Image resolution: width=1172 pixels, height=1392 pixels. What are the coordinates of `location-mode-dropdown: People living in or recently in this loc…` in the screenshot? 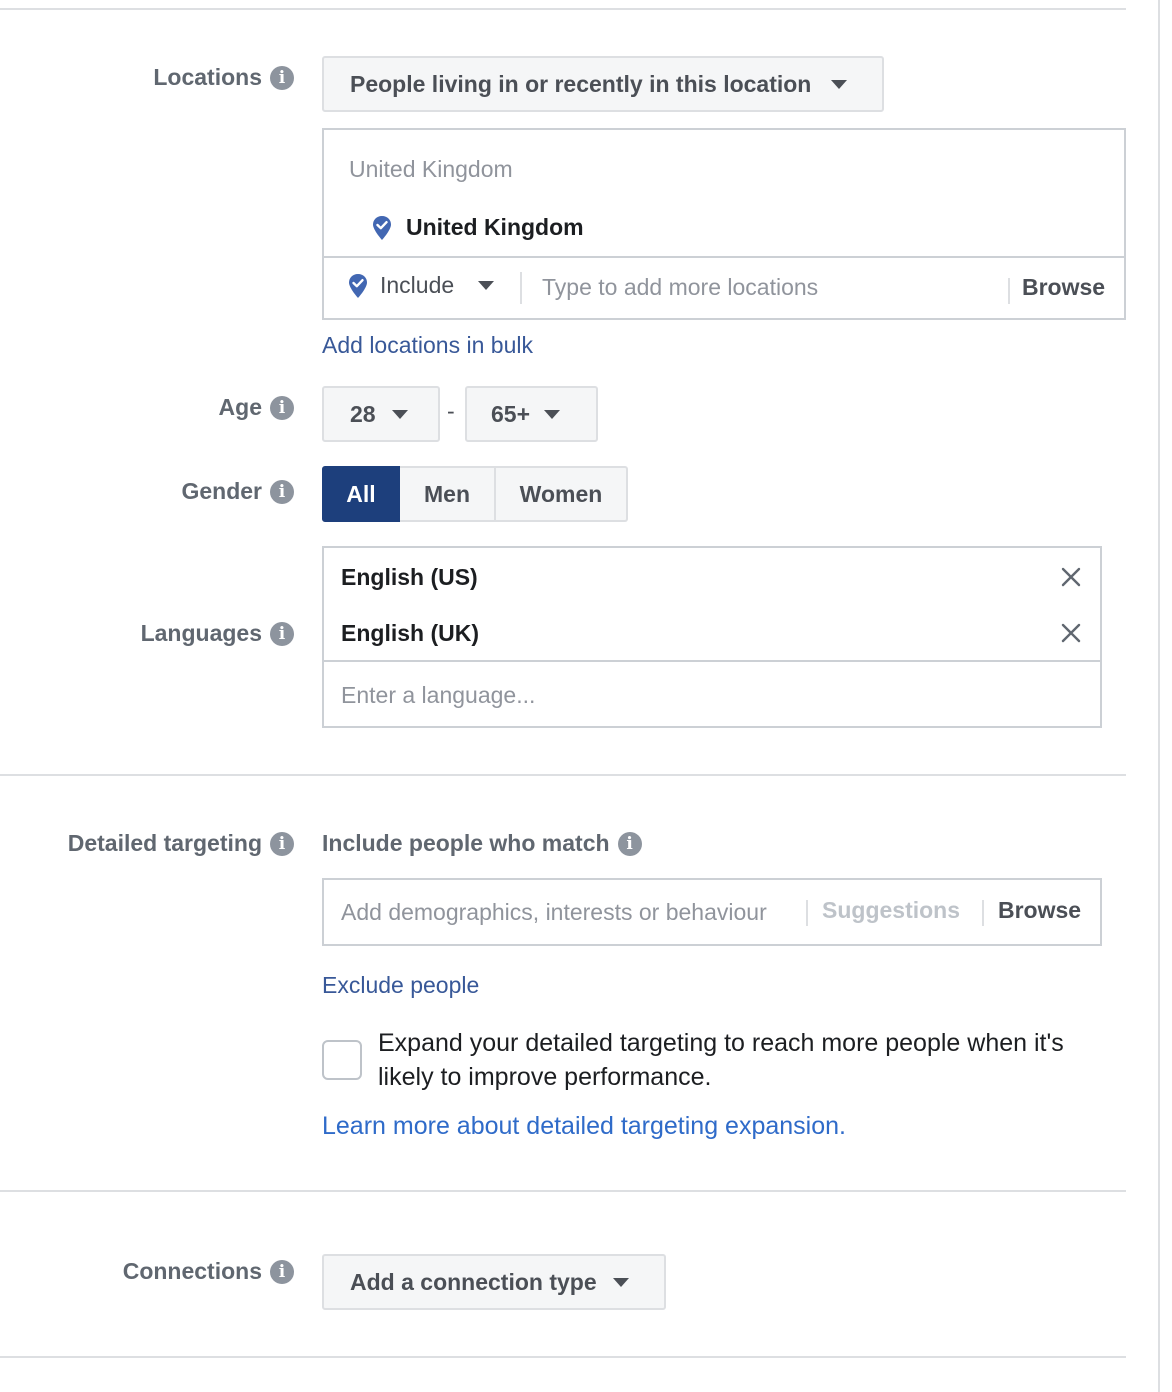 It's located at (603, 84).